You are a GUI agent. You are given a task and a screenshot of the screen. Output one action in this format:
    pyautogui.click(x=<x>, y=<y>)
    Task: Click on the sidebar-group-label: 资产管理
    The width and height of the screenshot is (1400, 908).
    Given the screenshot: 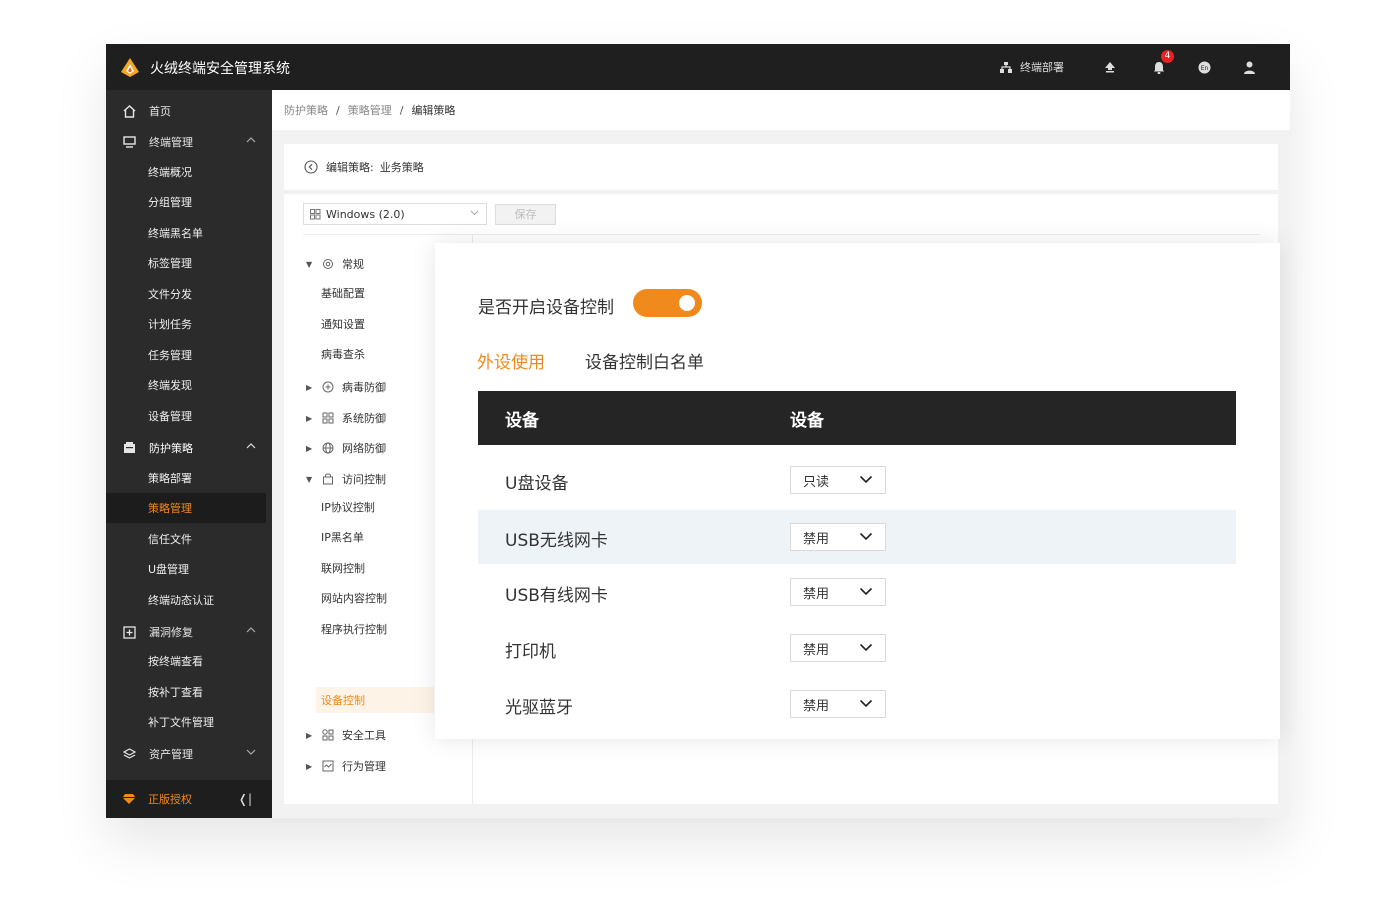 What is the action you would take?
    pyautogui.click(x=171, y=754)
    